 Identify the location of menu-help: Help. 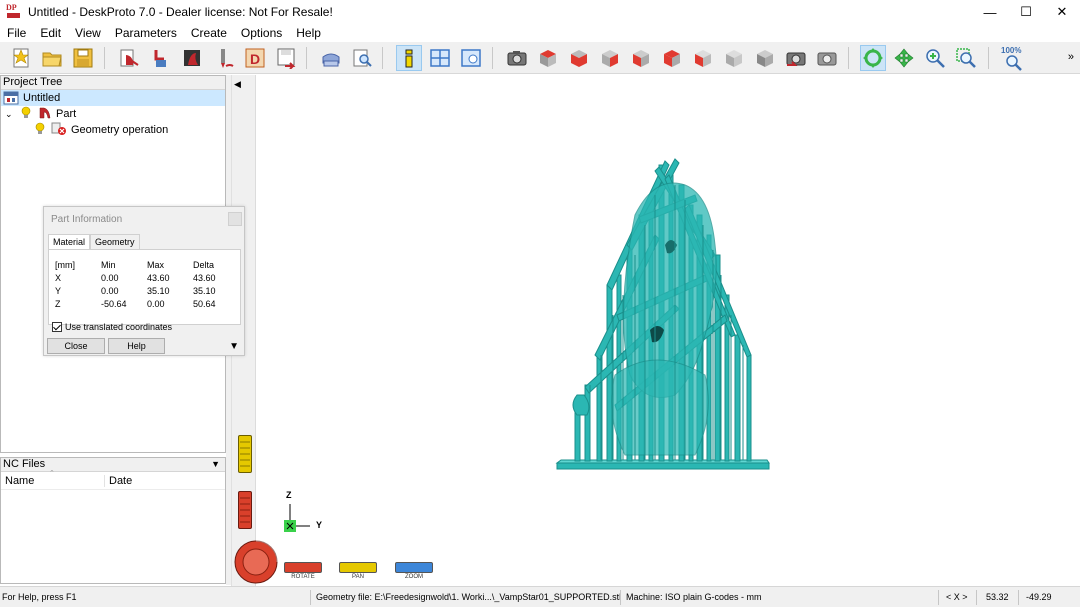
(308, 33).